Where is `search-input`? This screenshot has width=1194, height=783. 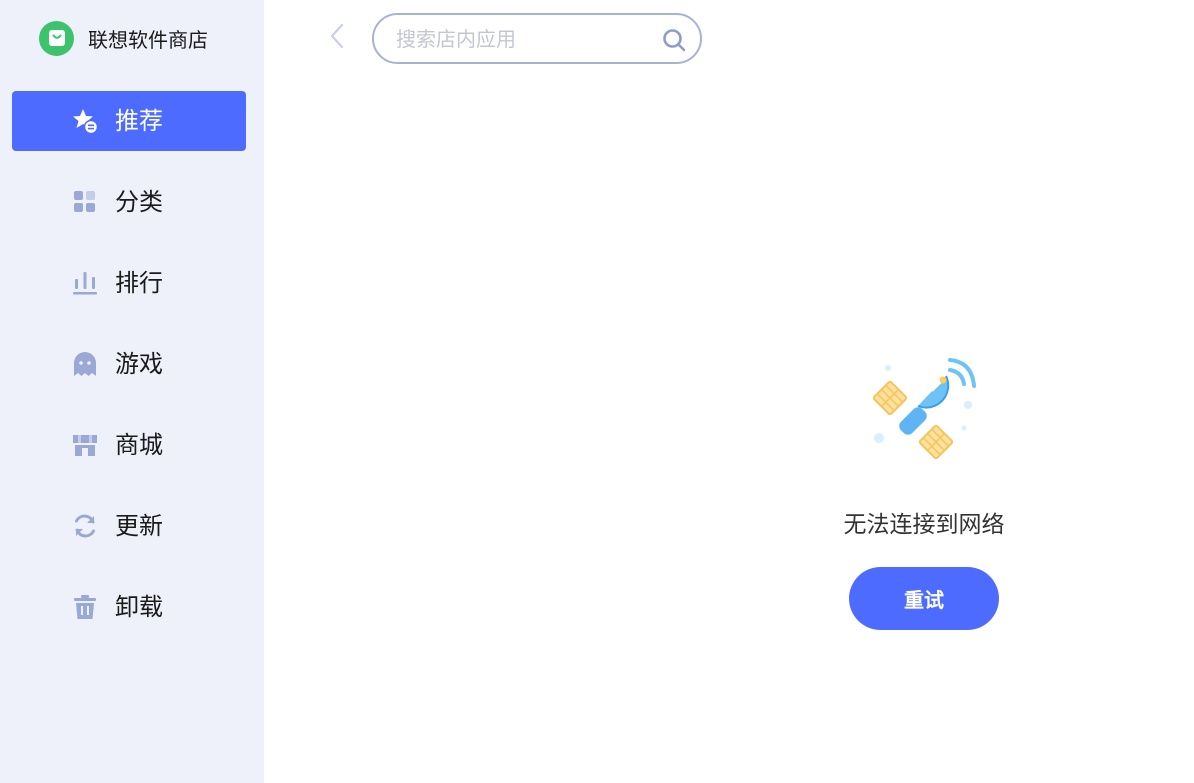
search-input is located at coordinates (521, 39).